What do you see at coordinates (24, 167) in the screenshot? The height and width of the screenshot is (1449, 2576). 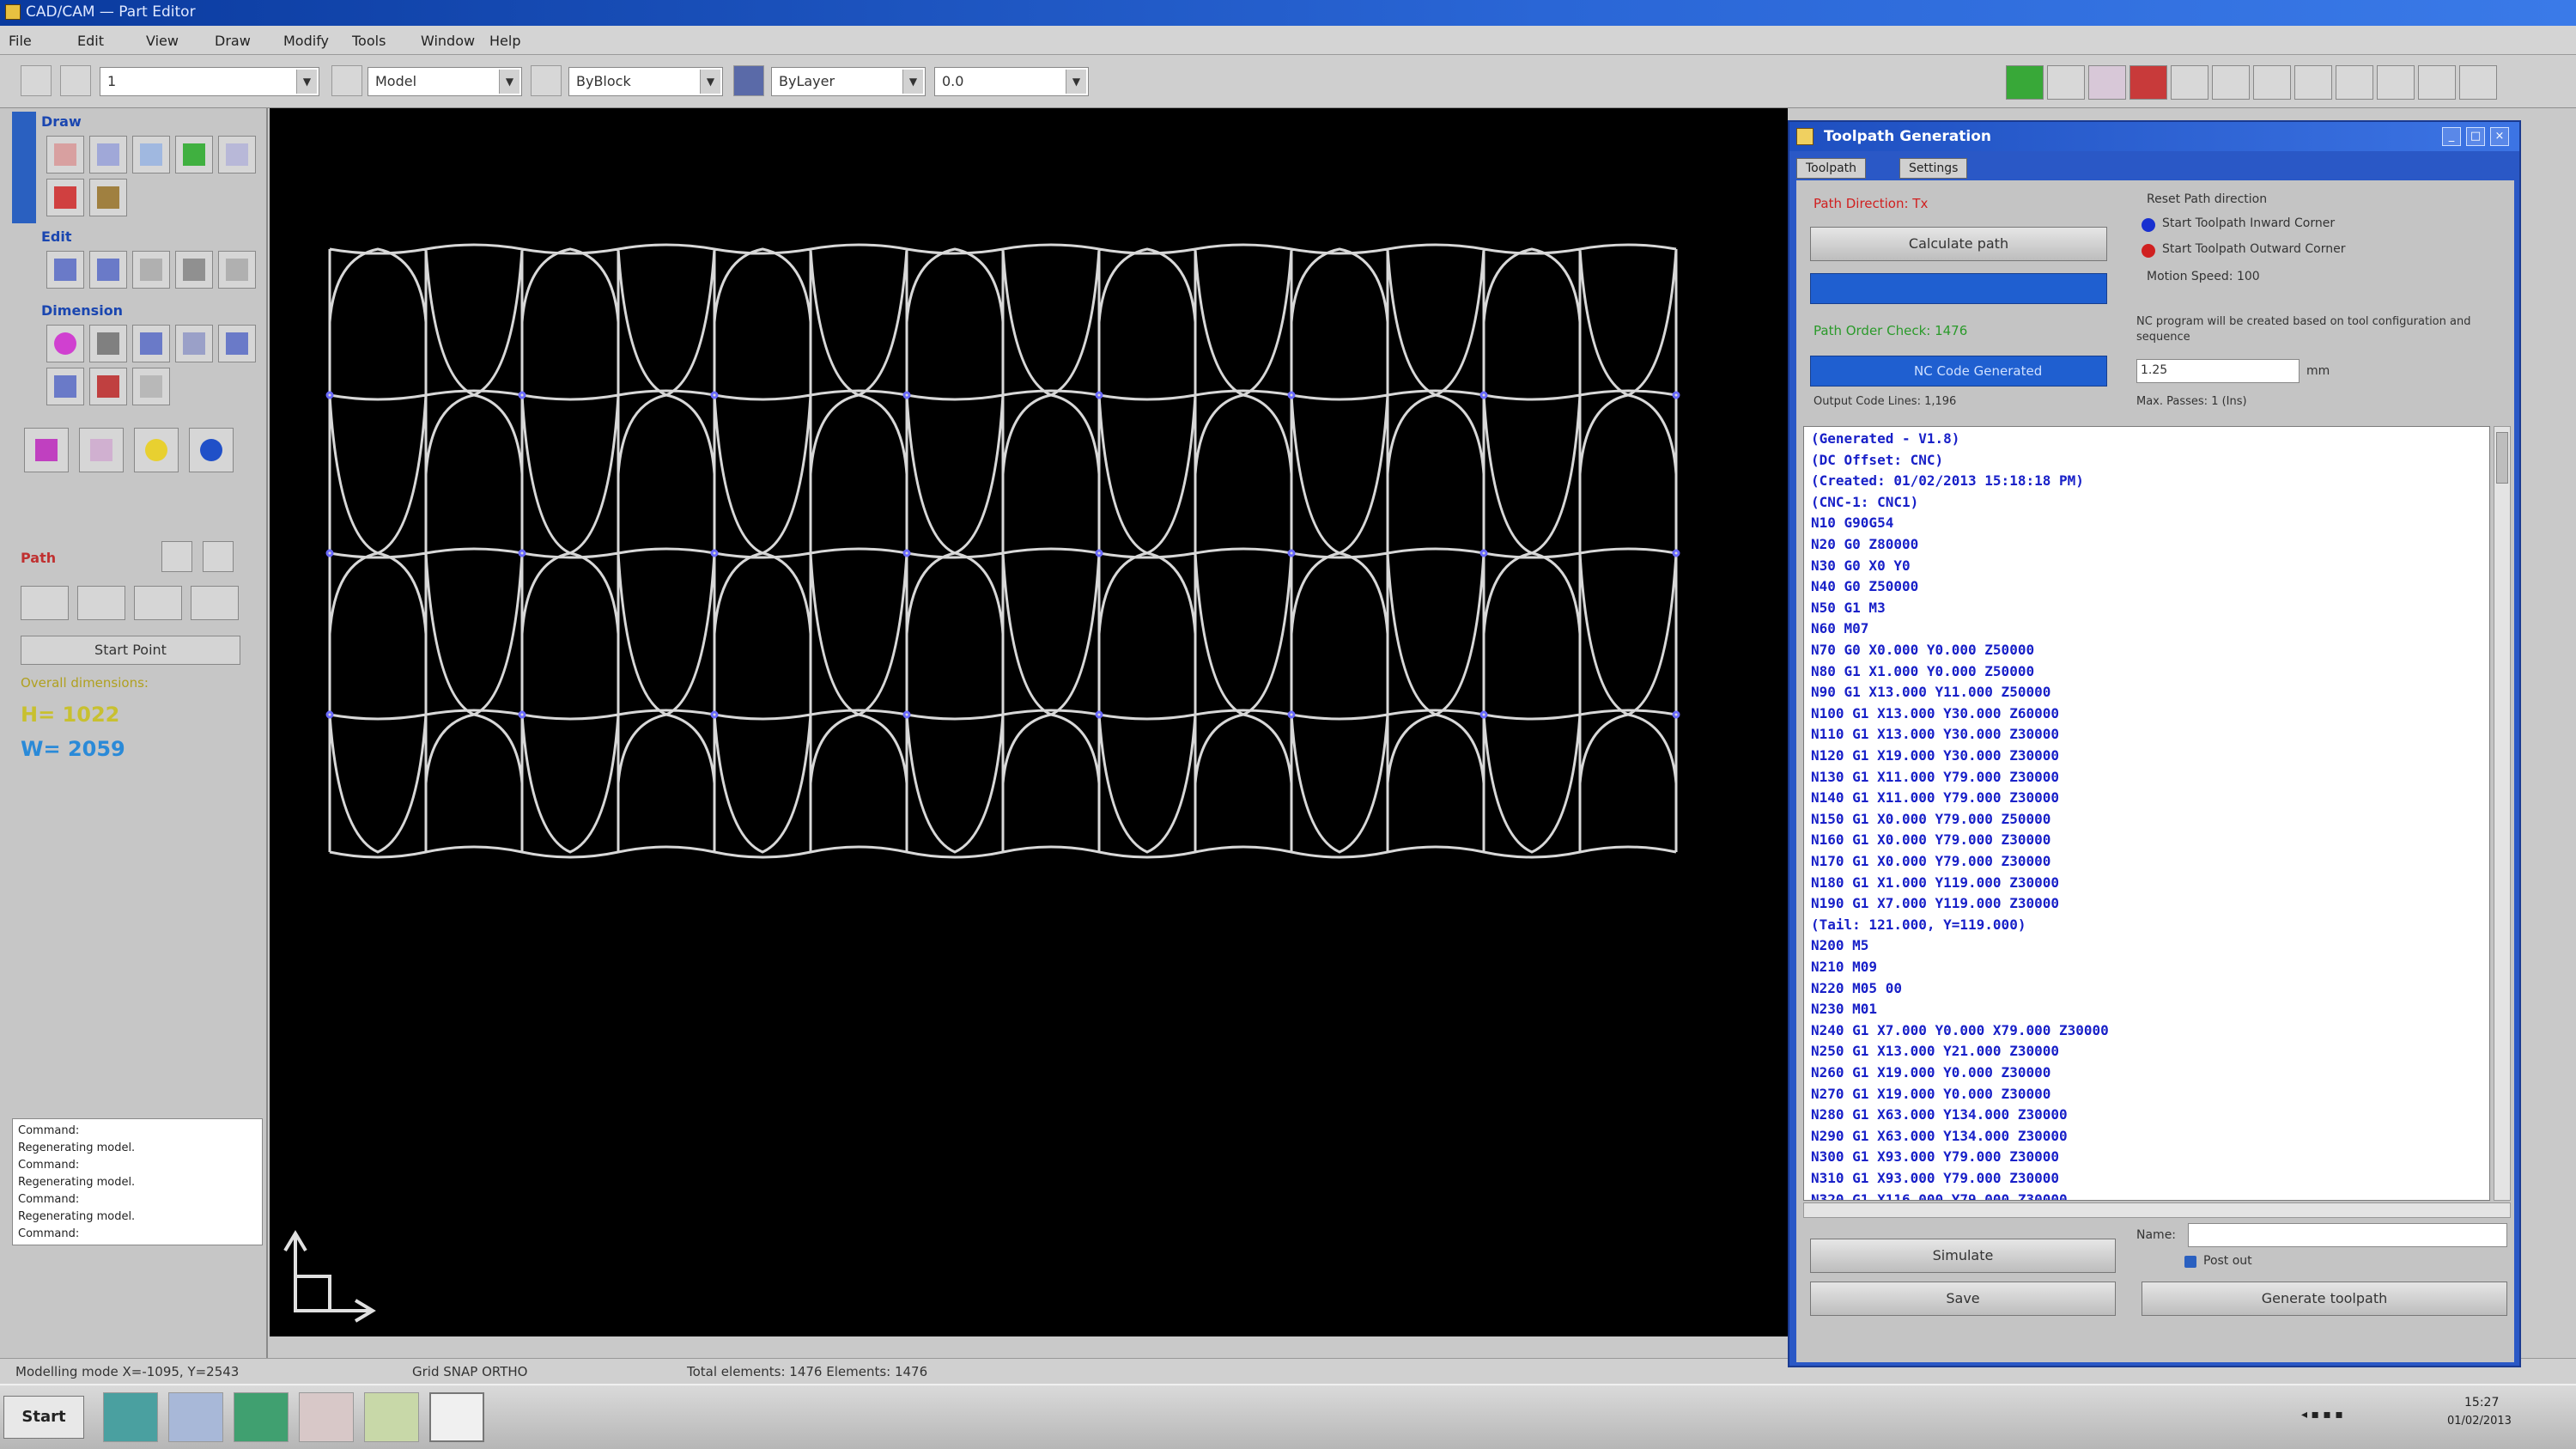 I see `side-tab` at bounding box center [24, 167].